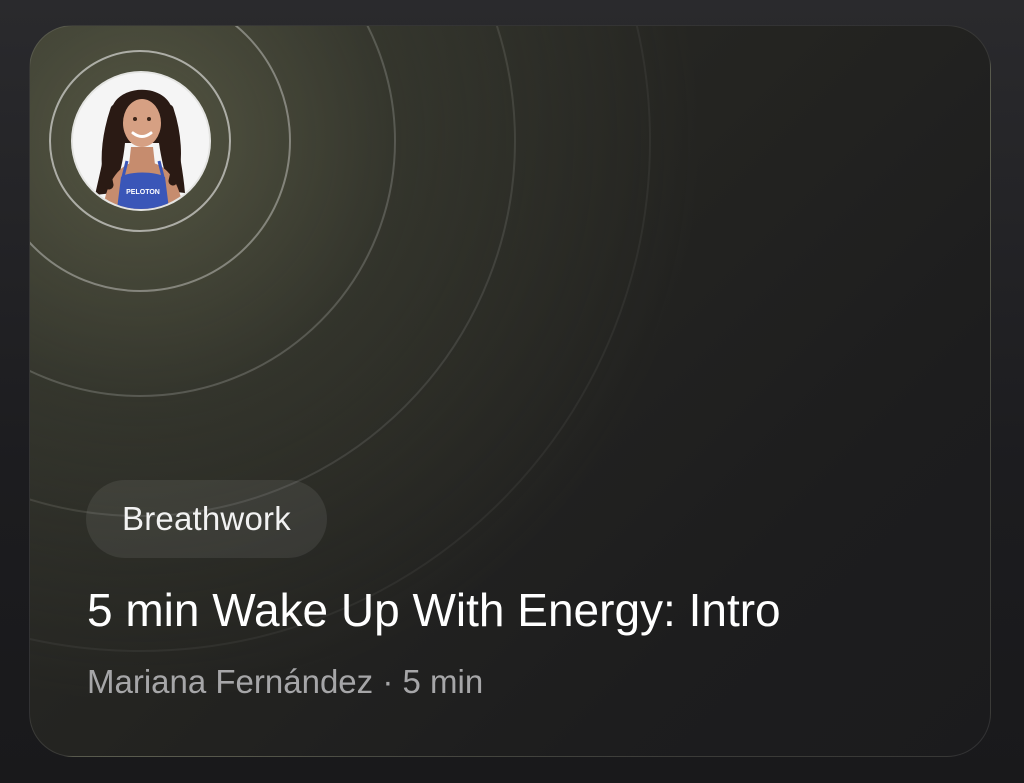 The width and height of the screenshot is (1024, 783). I want to click on category-badge: Breathwork, so click(206, 519).